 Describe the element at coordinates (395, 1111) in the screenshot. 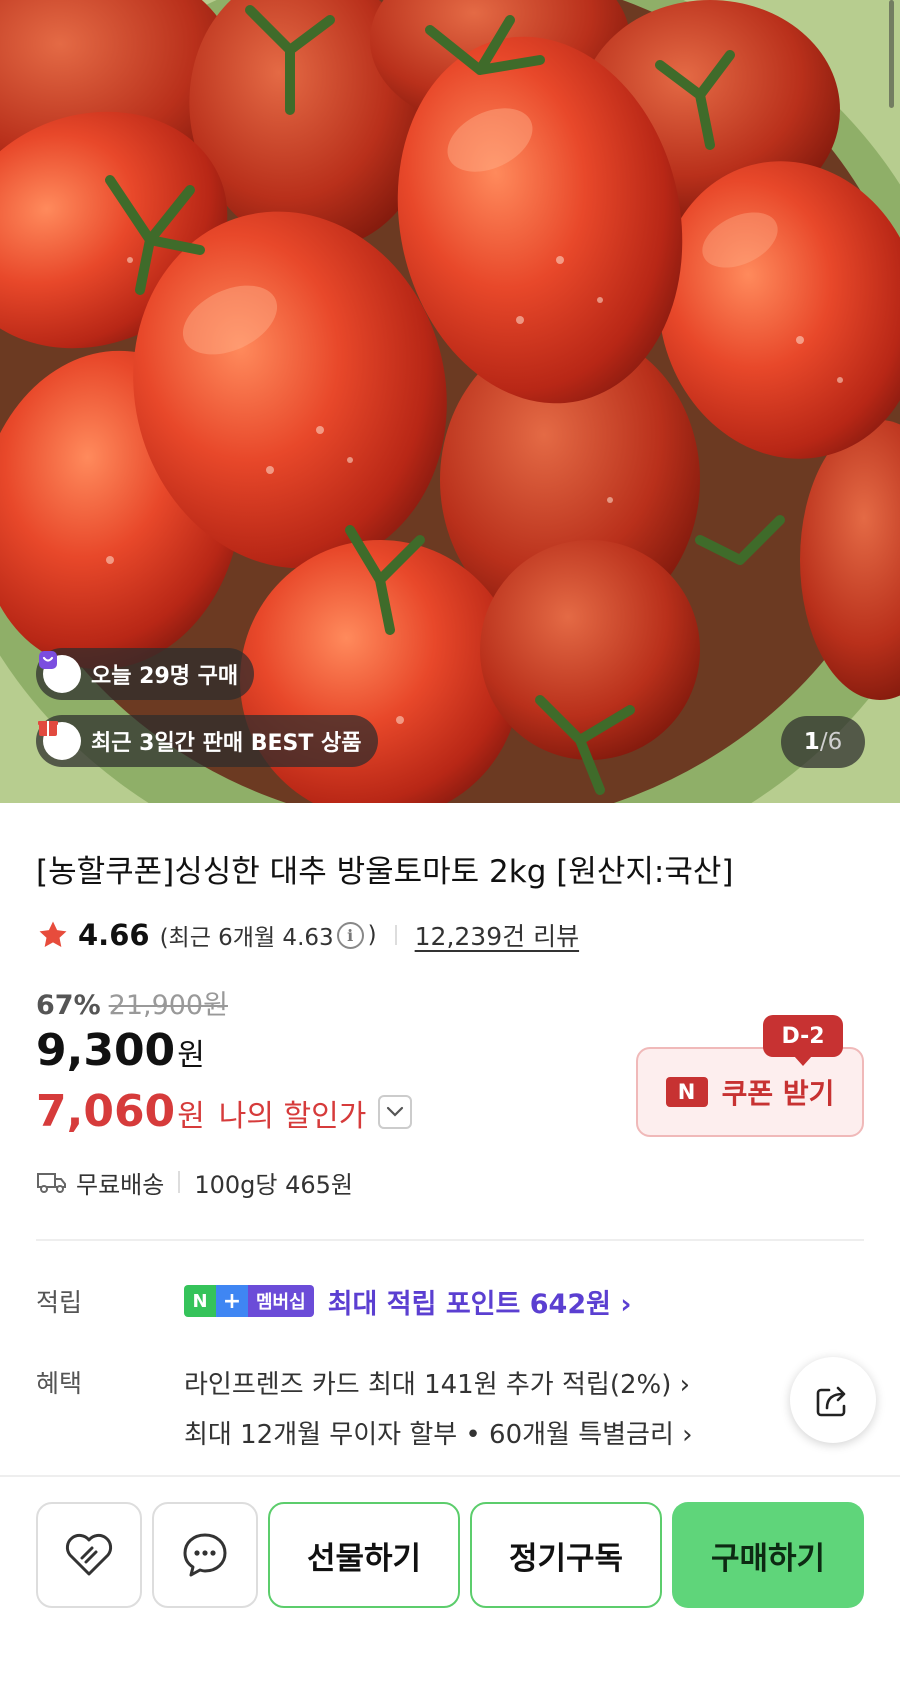

I see `chevron-down-icon` at that location.